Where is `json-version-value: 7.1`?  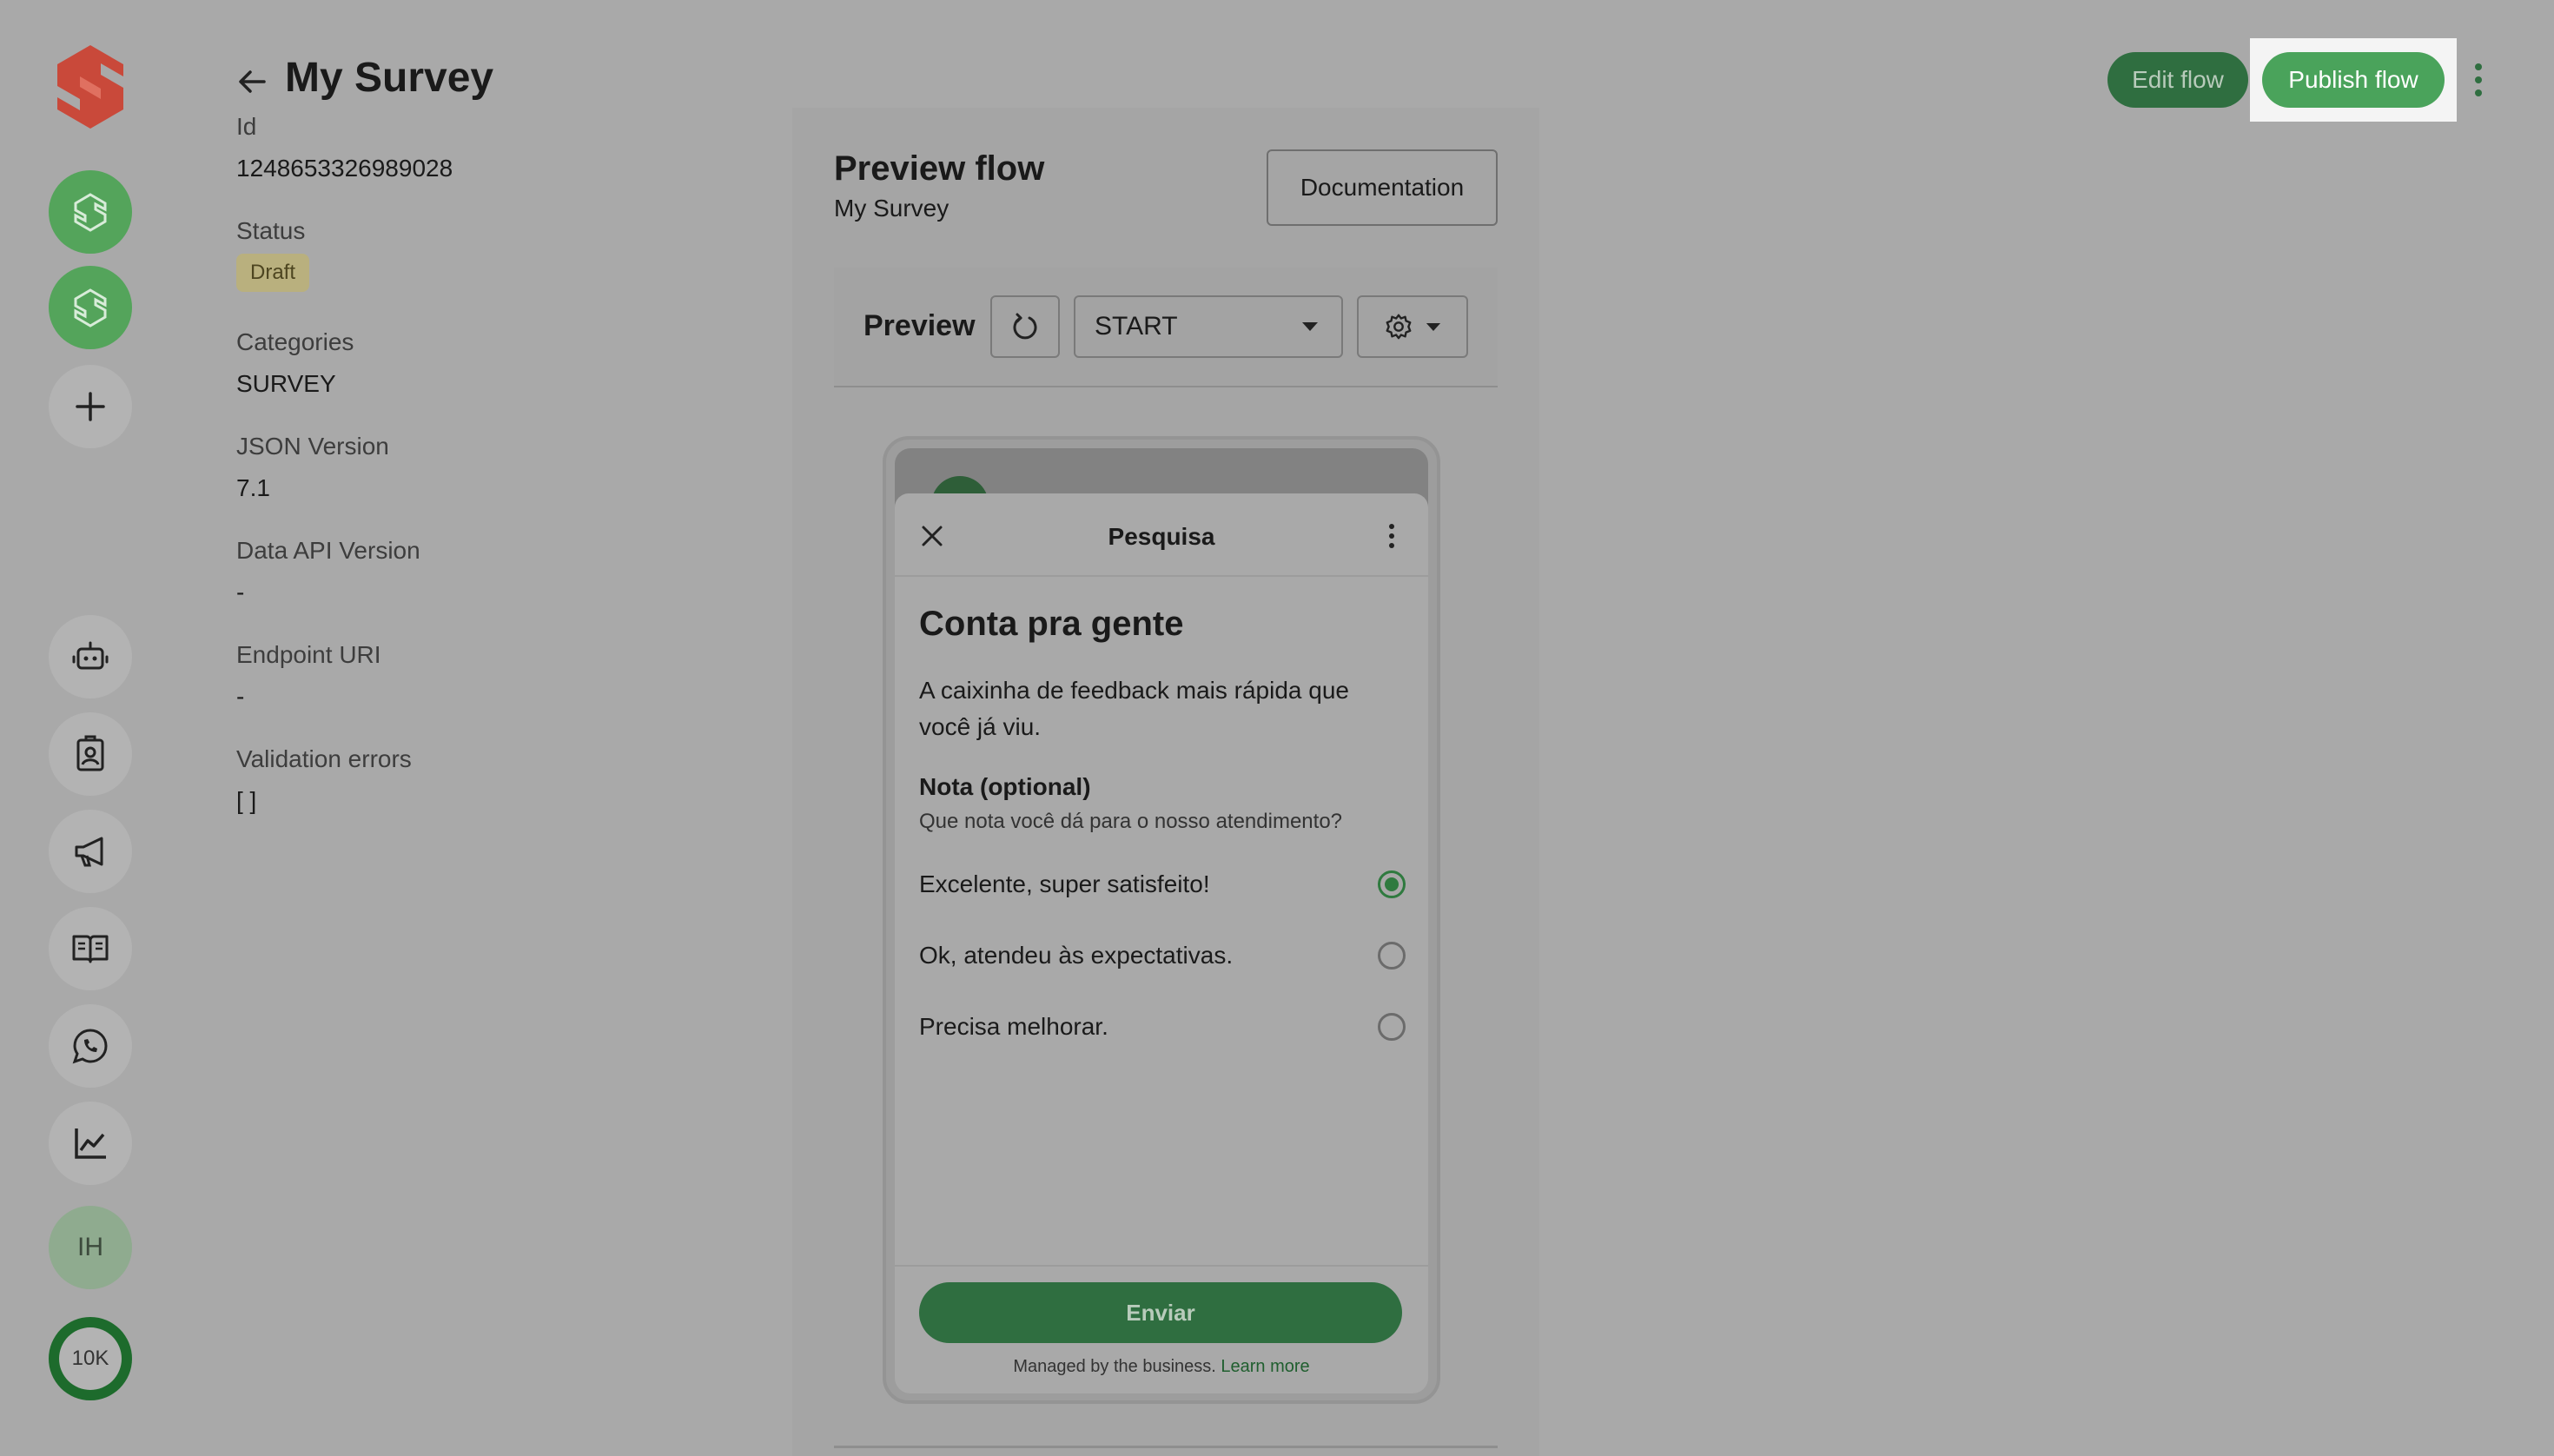 json-version-value: 7.1 is located at coordinates (253, 487).